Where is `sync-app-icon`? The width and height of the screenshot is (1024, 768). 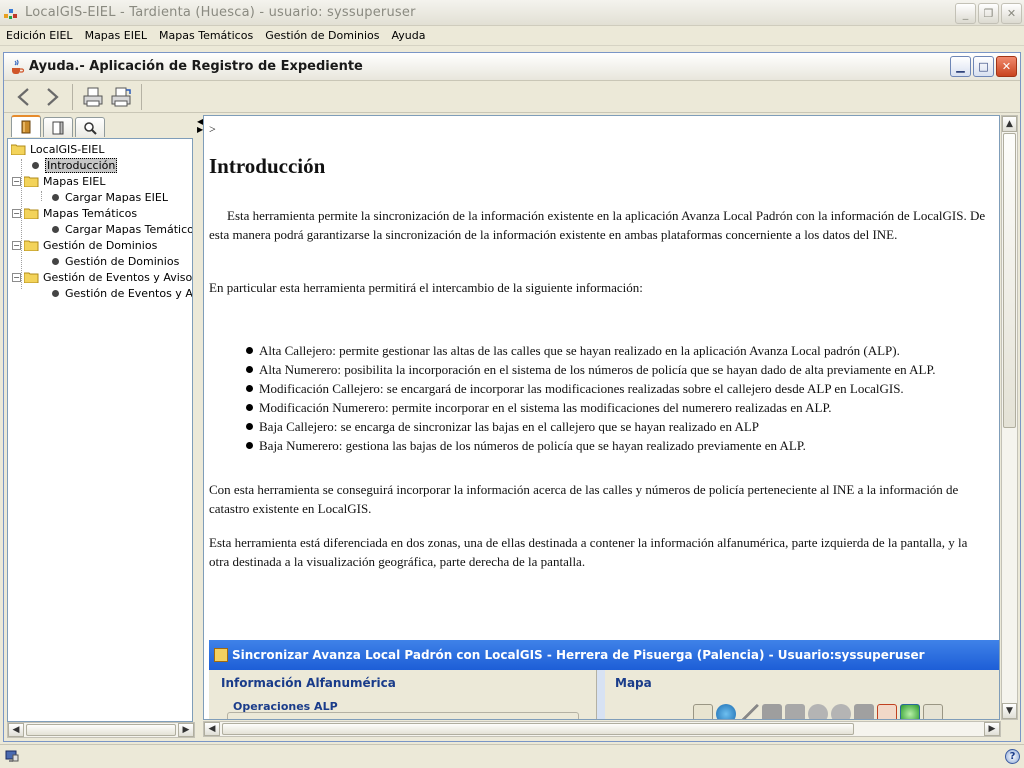 sync-app-icon is located at coordinates (221, 655).